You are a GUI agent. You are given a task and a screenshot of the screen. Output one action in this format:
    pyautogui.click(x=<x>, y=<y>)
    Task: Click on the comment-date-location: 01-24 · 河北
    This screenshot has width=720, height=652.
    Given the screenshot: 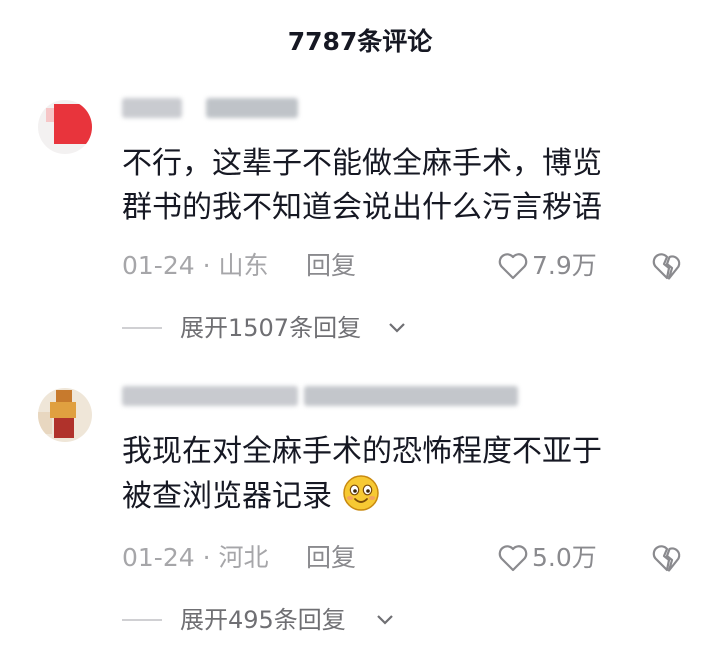 What is the action you would take?
    pyautogui.click(x=195, y=557)
    